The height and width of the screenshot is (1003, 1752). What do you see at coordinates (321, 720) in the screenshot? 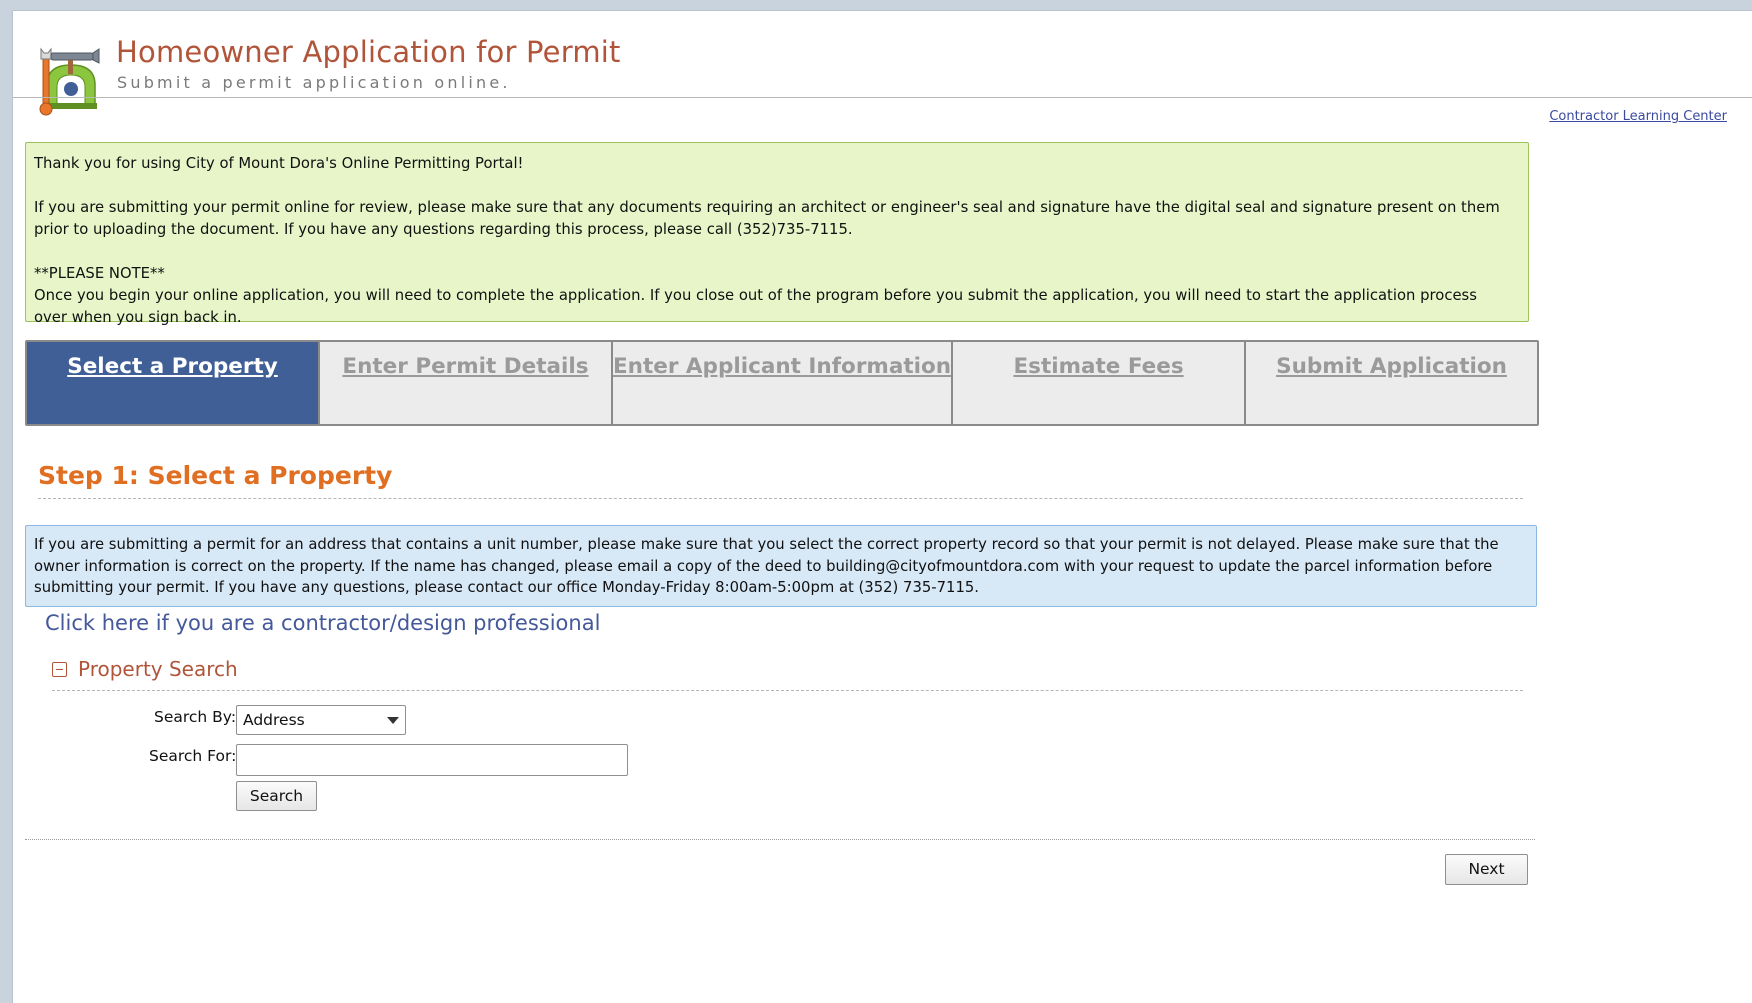
I see `search-by-select: Address` at bounding box center [321, 720].